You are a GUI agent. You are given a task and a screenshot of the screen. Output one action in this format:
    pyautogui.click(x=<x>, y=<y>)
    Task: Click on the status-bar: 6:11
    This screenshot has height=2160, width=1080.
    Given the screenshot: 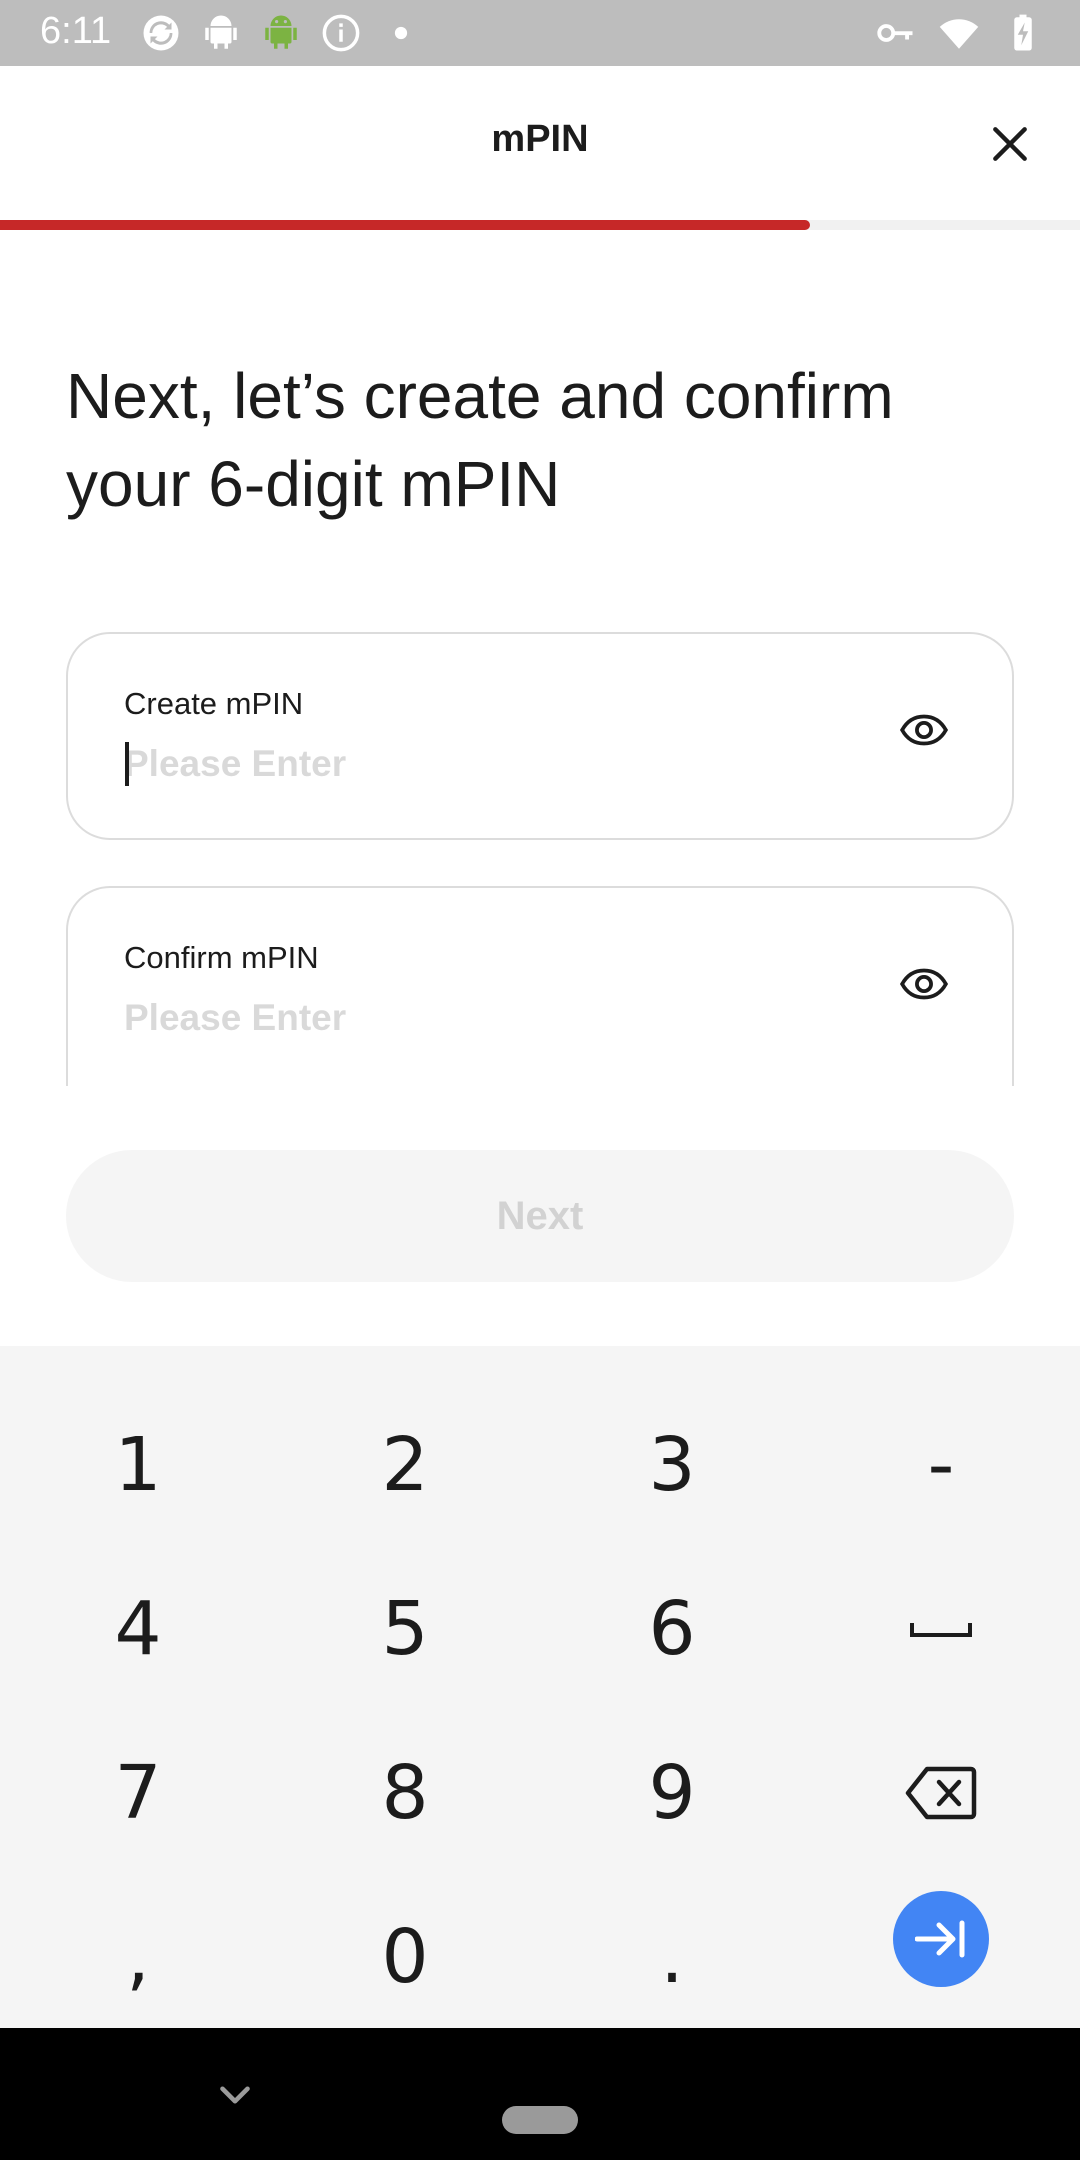 What is the action you would take?
    pyautogui.click(x=540, y=33)
    